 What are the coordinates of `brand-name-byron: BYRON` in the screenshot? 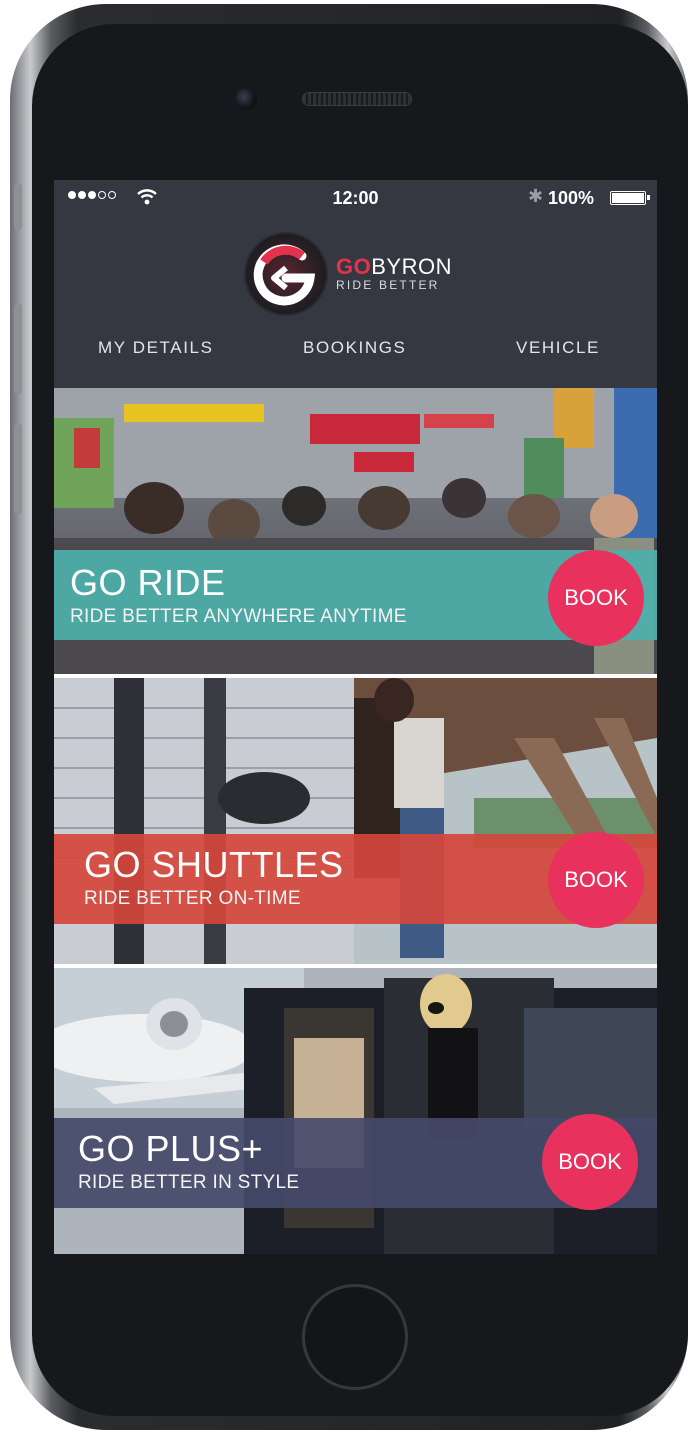 It's located at (411, 266).